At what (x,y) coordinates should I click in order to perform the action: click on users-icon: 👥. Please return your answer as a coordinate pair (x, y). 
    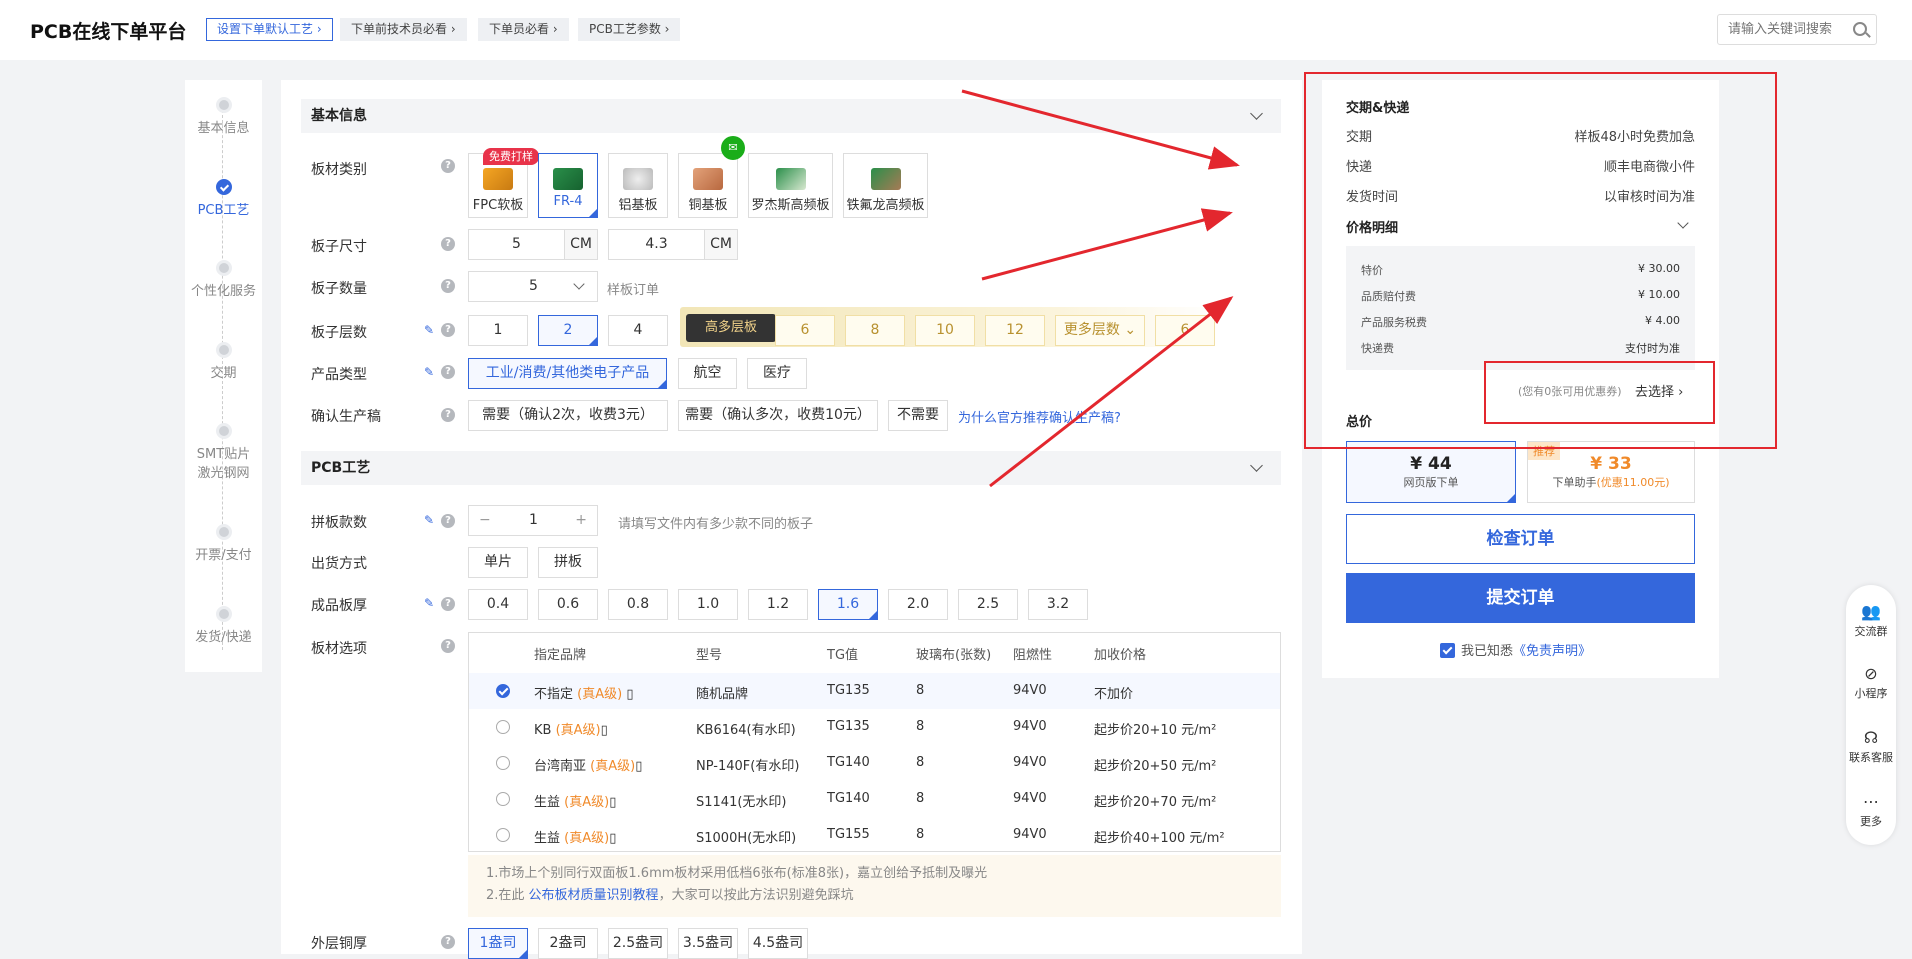
    Looking at the image, I should click on (1871, 611).